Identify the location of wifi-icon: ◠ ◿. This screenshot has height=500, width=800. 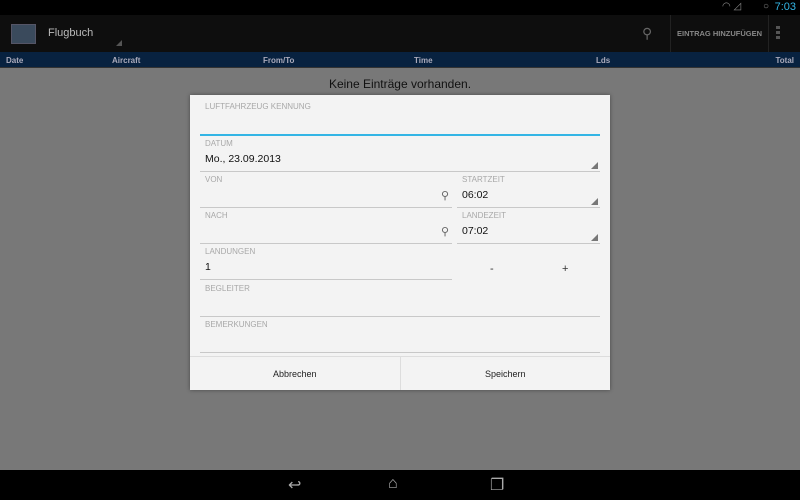
(732, 6).